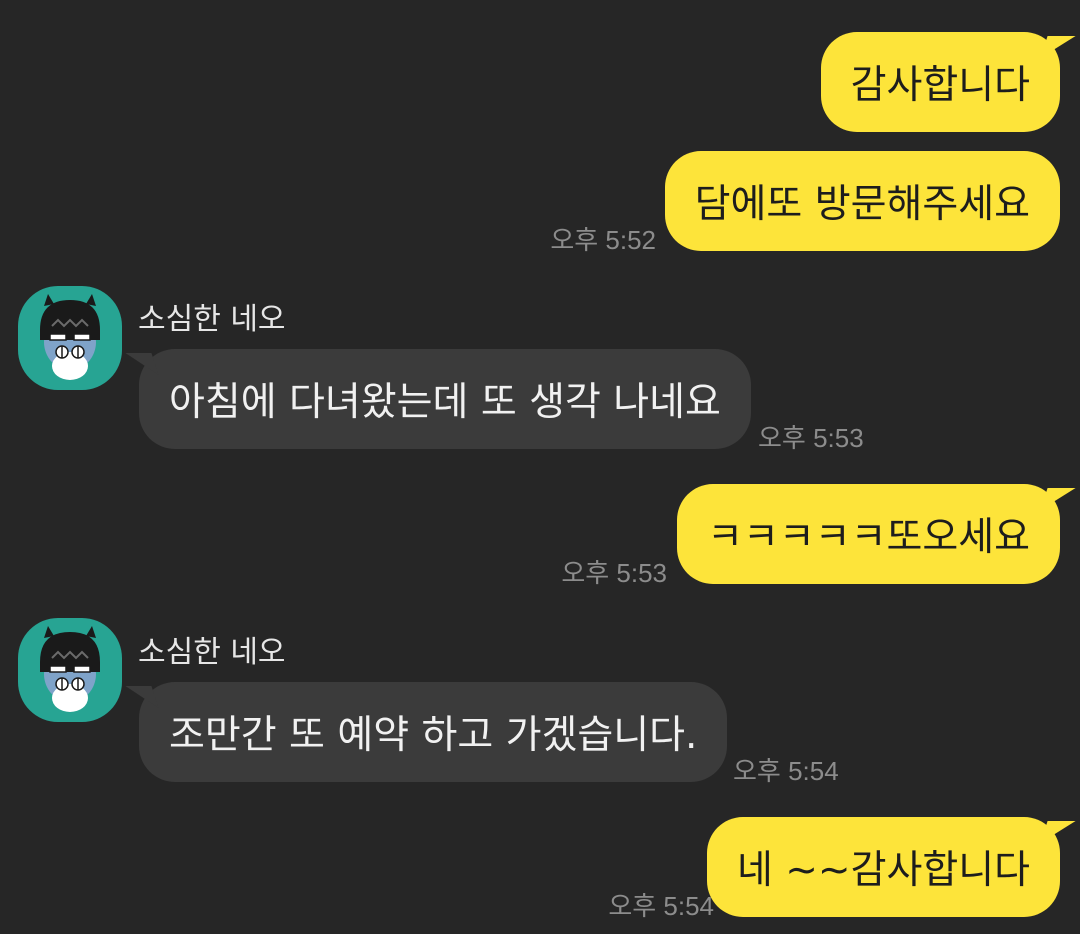  I want to click on message-text: 담에또 방문해주세요, so click(862, 204).